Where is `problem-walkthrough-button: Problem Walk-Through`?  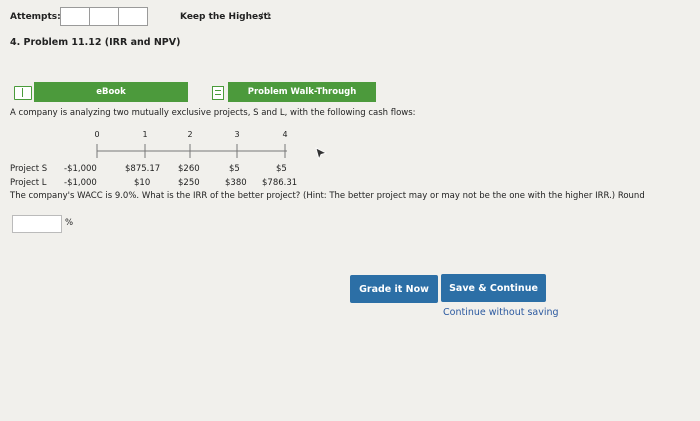 problem-walkthrough-button: Problem Walk-Through is located at coordinates (302, 92).